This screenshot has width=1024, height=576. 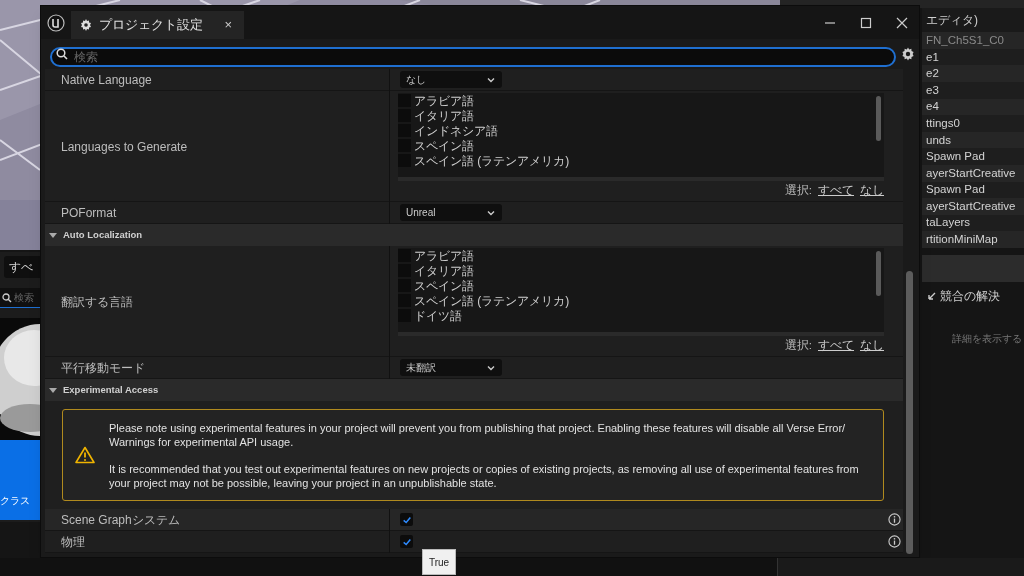 I want to click on category-header: Auto Localization, so click(x=474, y=235).